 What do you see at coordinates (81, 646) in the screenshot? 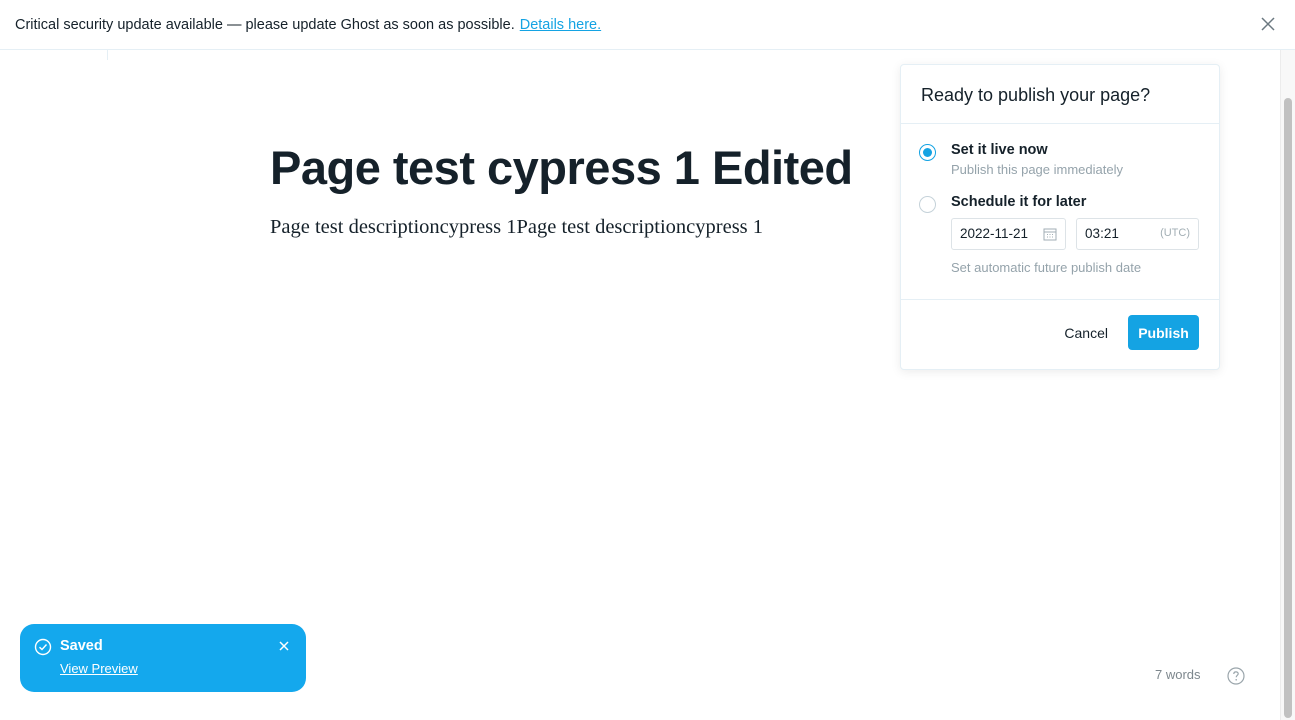
I see `toast-title: Saved` at bounding box center [81, 646].